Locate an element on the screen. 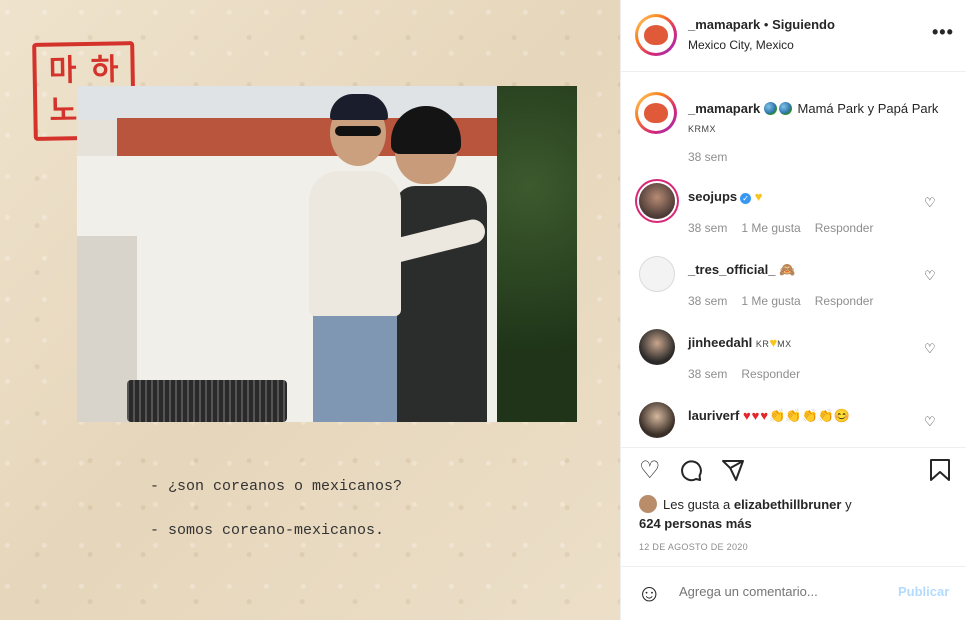 This screenshot has height=620, width=966. comment-meta: 38 sem Responder is located at coordinates (751, 374).